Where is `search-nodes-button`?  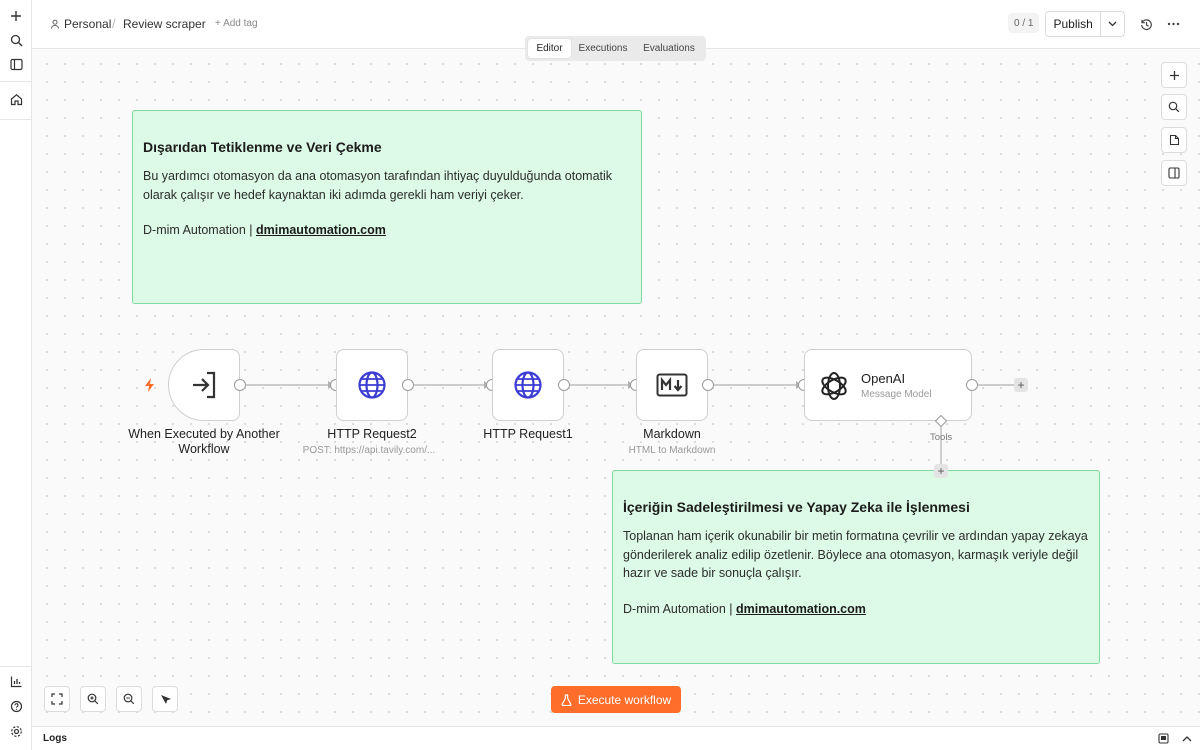 search-nodes-button is located at coordinates (1174, 107).